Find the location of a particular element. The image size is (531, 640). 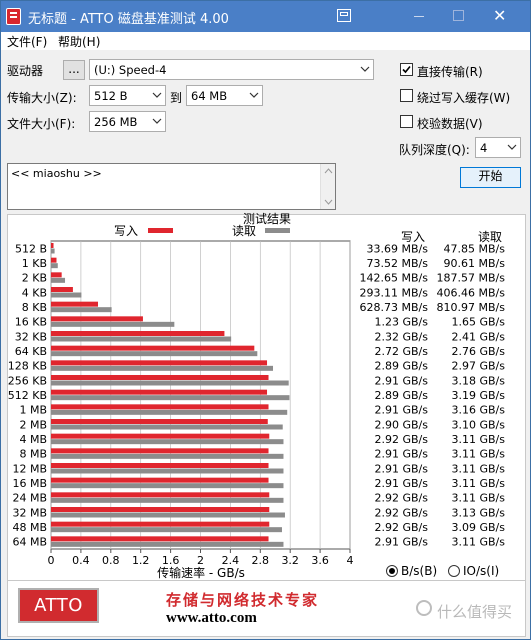

read-value-label: 3.19 GB/s is located at coordinates (479, 395).